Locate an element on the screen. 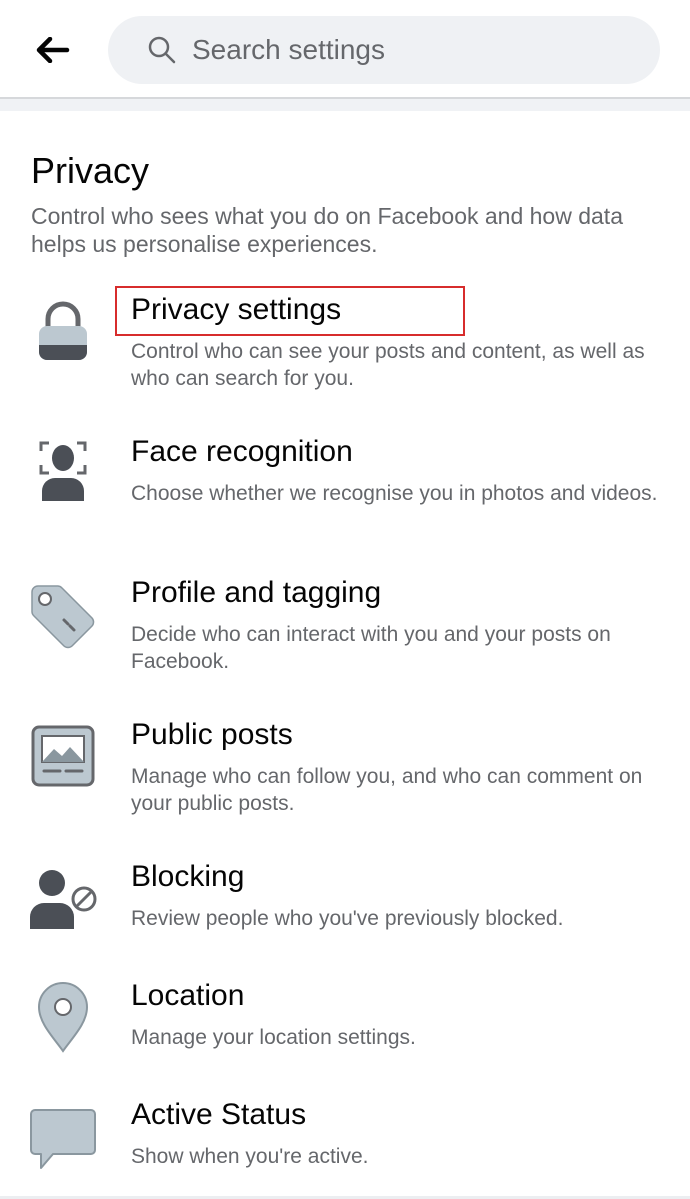 The image size is (690, 1199). item-title: Location is located at coordinates (188, 995).